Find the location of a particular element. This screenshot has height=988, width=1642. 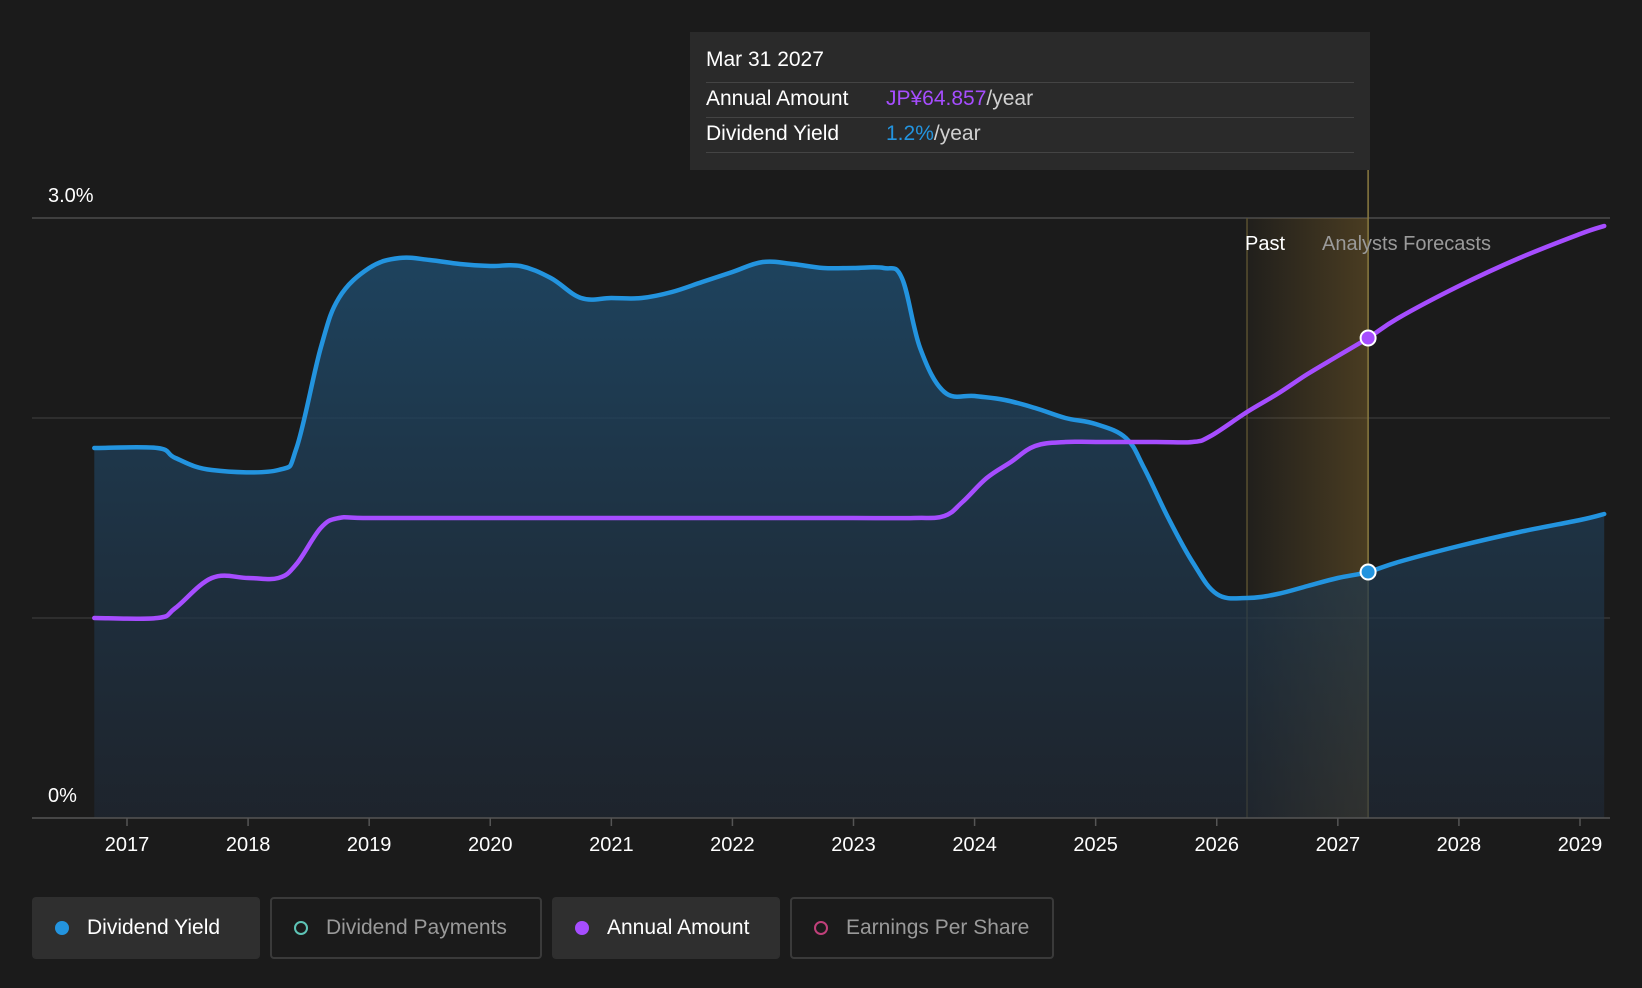

x-tick-label: 2025 is located at coordinates (1095, 845).